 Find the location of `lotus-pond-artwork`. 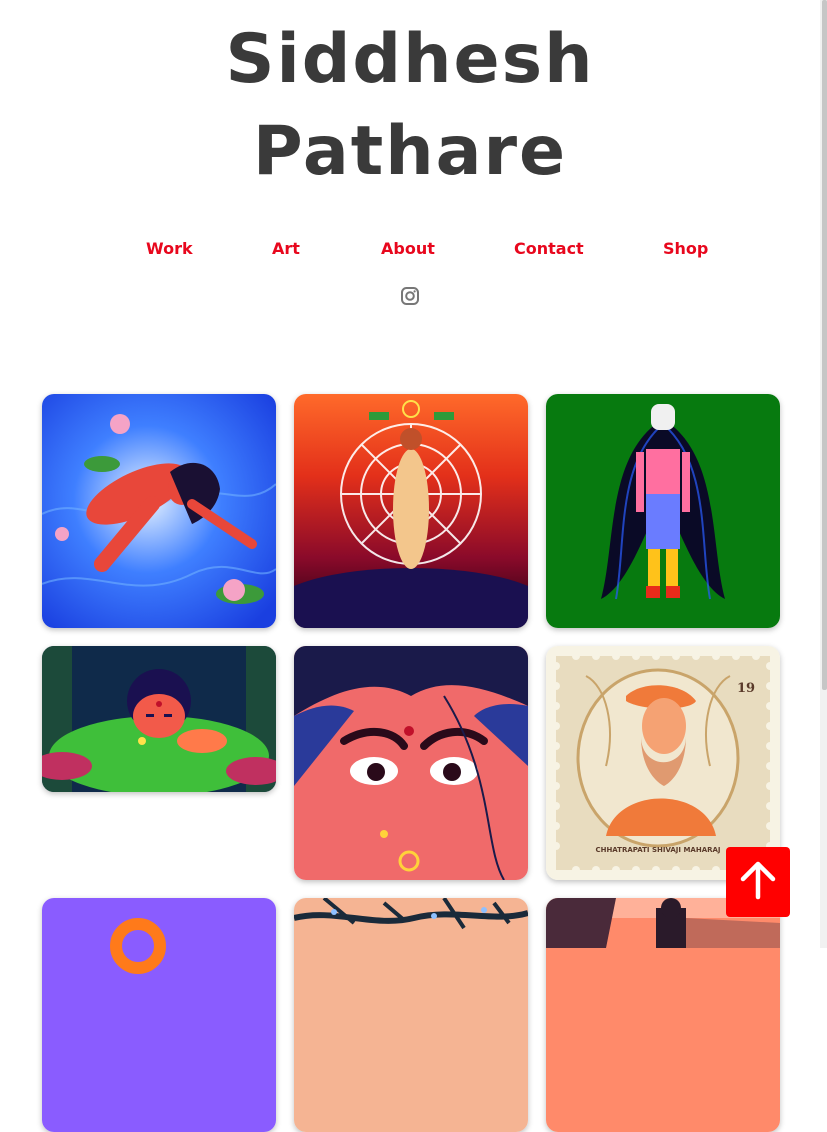

lotus-pond-artwork is located at coordinates (159, 511).